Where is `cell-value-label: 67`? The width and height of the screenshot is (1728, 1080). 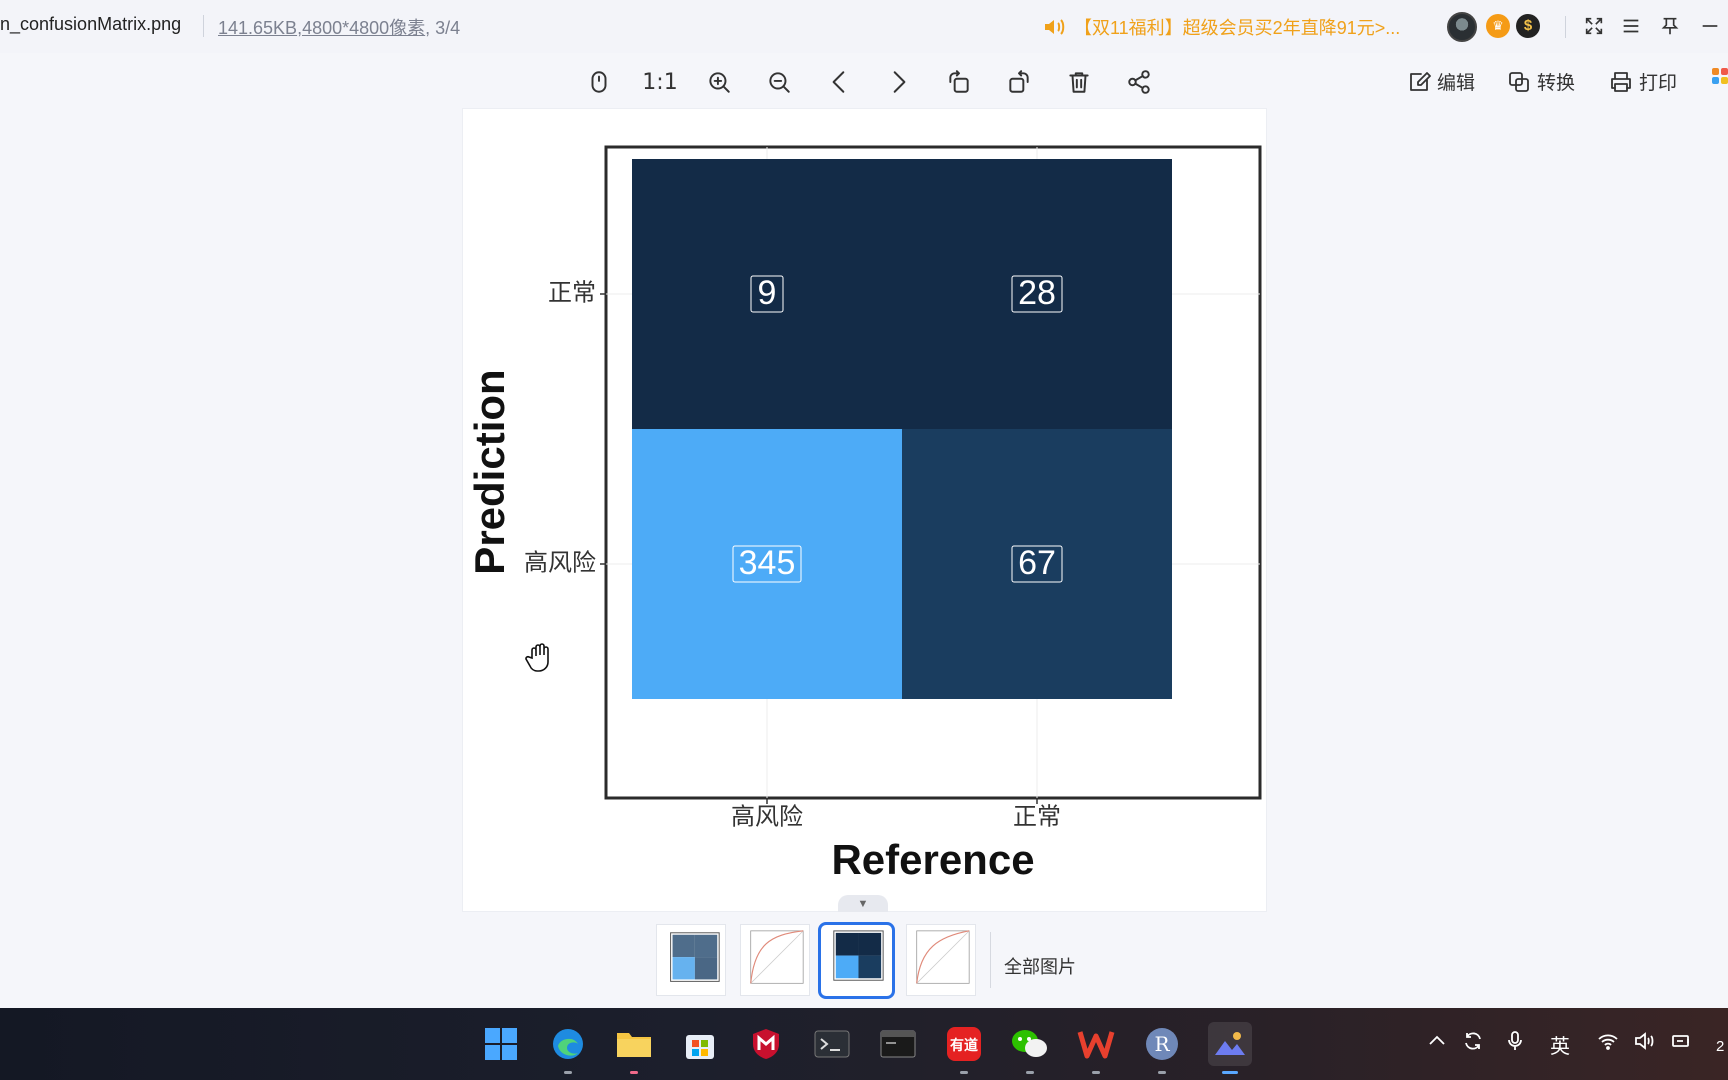
cell-value-label: 67 is located at coordinates (1037, 563).